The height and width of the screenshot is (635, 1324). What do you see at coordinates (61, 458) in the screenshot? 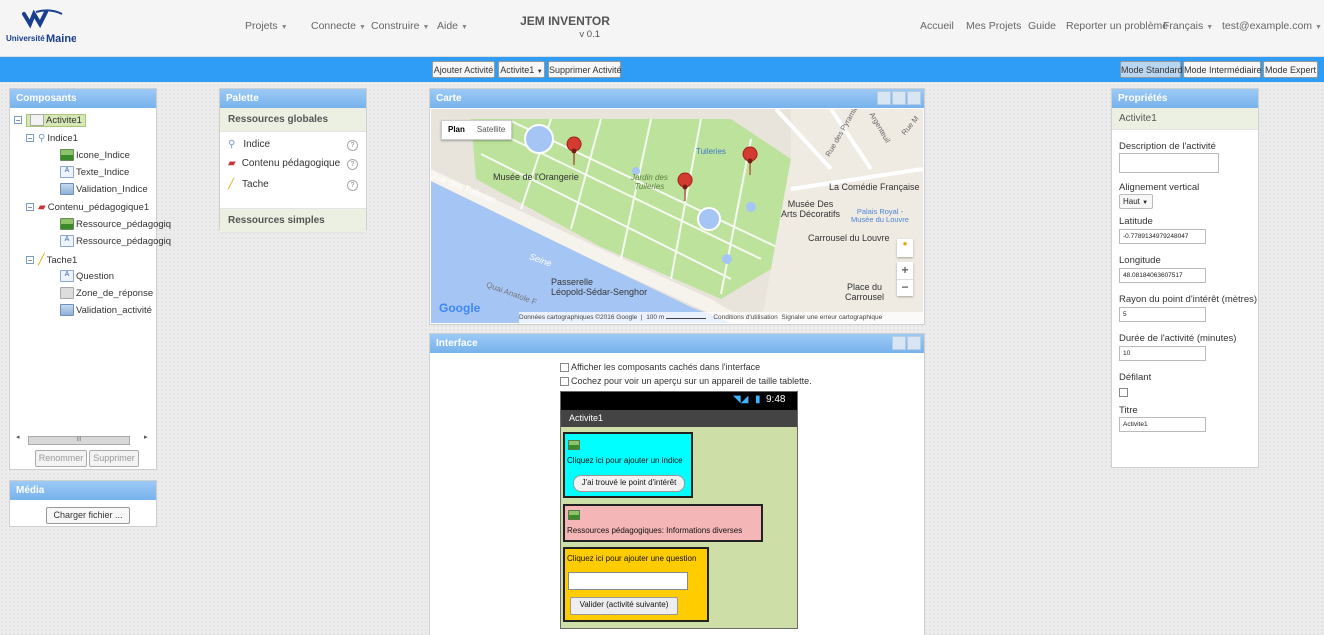
I see `rename-button: Renommer` at bounding box center [61, 458].